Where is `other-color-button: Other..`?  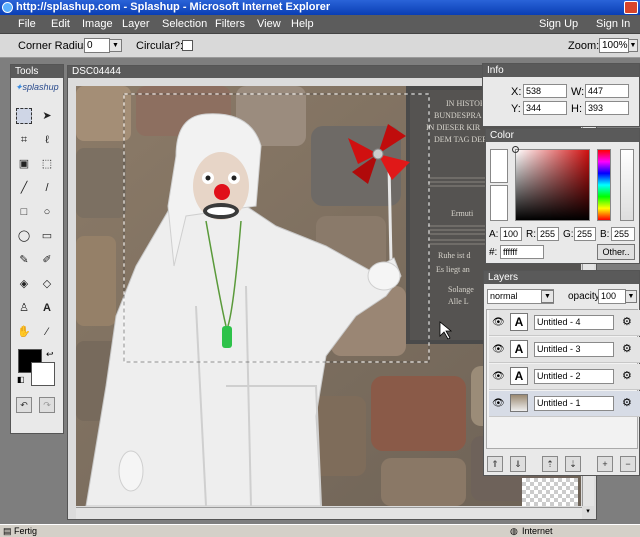
other-color-button: Other.. is located at coordinates (616, 252).